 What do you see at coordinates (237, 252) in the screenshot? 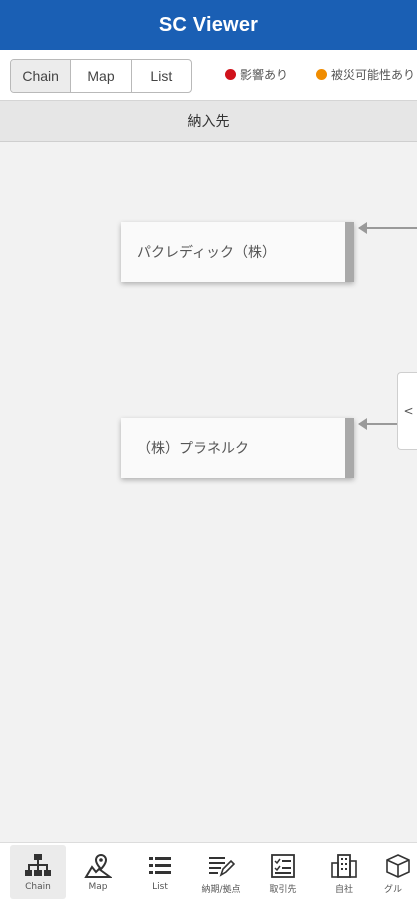
I see `supplier-node: パクレディック（株）` at bounding box center [237, 252].